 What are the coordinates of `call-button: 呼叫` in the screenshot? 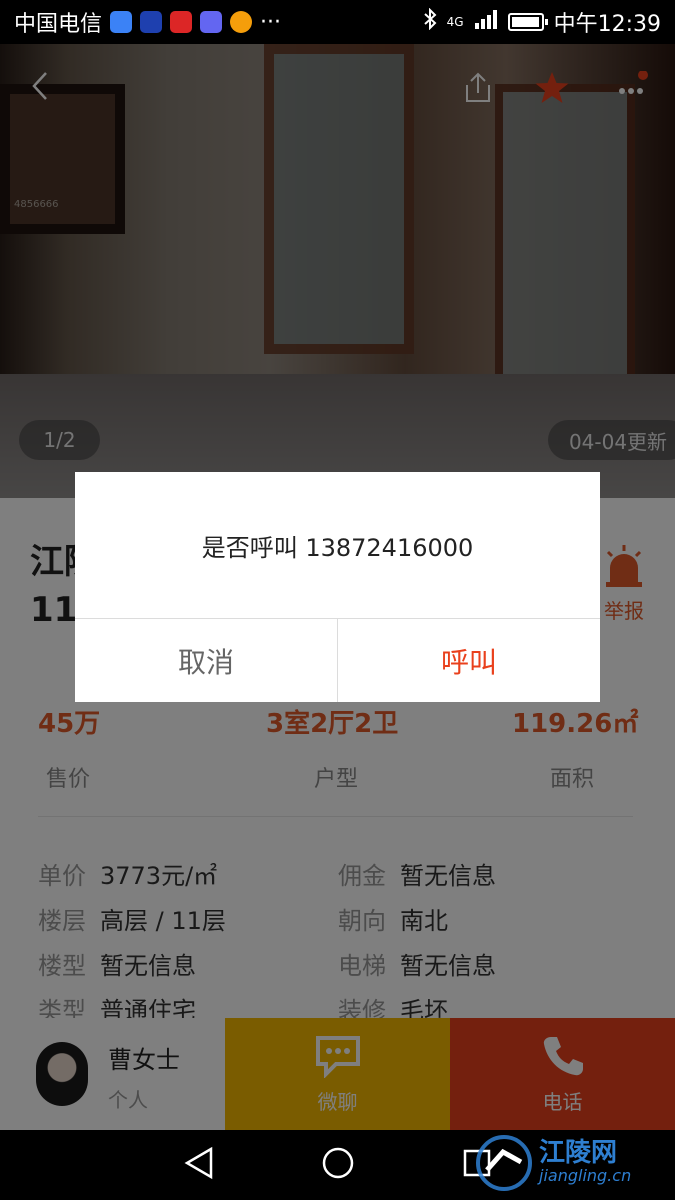 It's located at (469, 660).